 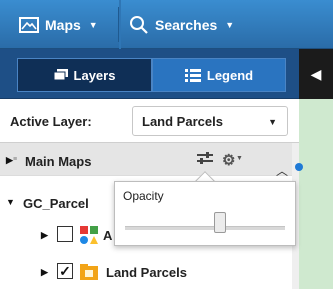 What do you see at coordinates (29, 24) in the screenshot?
I see `map-icon` at bounding box center [29, 24].